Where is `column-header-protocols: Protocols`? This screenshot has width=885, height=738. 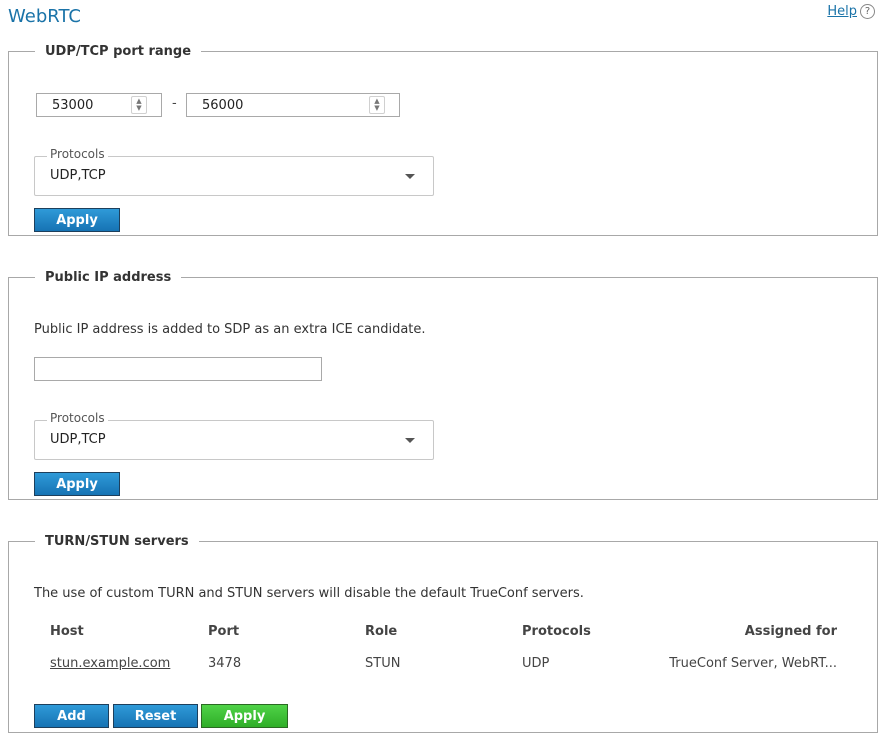 column-header-protocols: Protocols is located at coordinates (556, 631).